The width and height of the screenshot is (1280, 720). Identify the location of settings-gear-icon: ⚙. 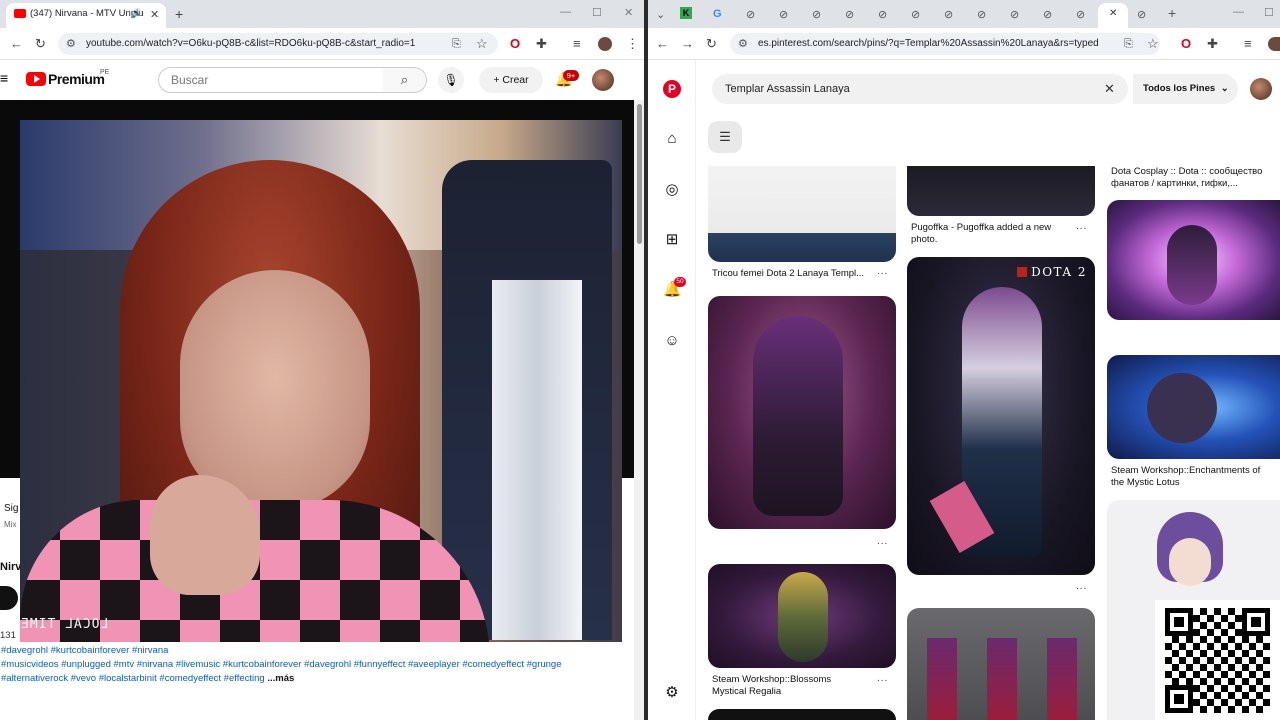
(672, 693).